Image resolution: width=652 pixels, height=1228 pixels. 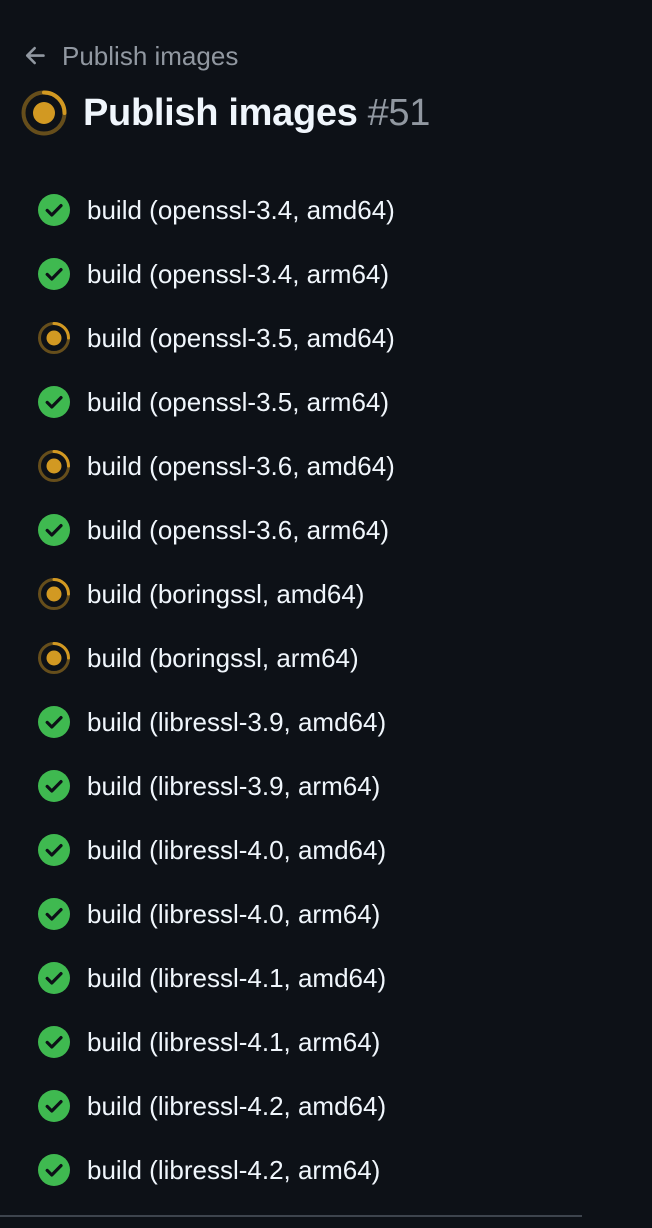 What do you see at coordinates (291, 1216) in the screenshot?
I see `divider` at bounding box center [291, 1216].